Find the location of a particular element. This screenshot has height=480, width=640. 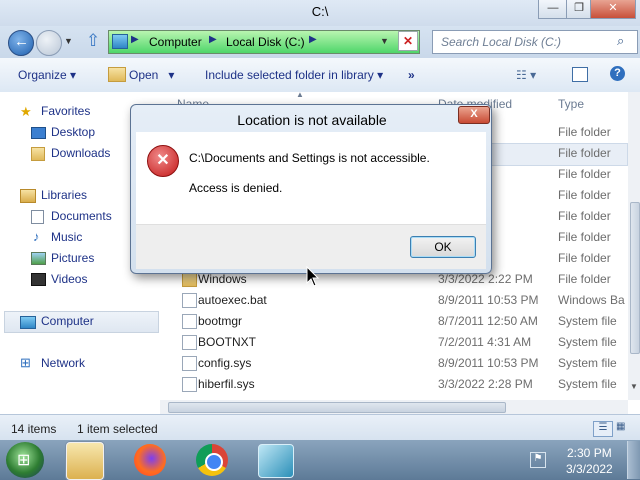

nav-libraries: Libraries is located at coordinates (64, 195).